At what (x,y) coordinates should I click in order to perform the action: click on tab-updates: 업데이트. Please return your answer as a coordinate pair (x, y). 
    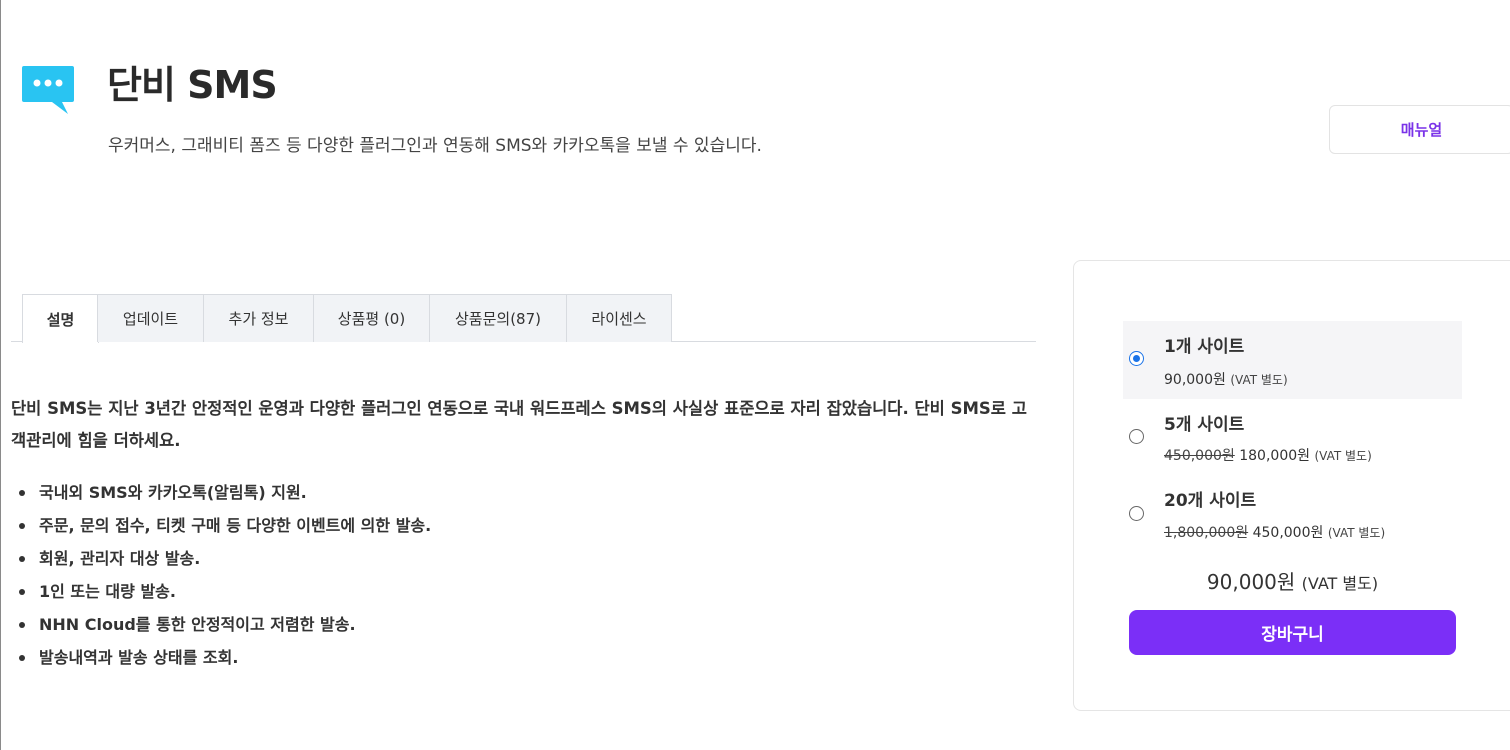
    Looking at the image, I should click on (150, 318).